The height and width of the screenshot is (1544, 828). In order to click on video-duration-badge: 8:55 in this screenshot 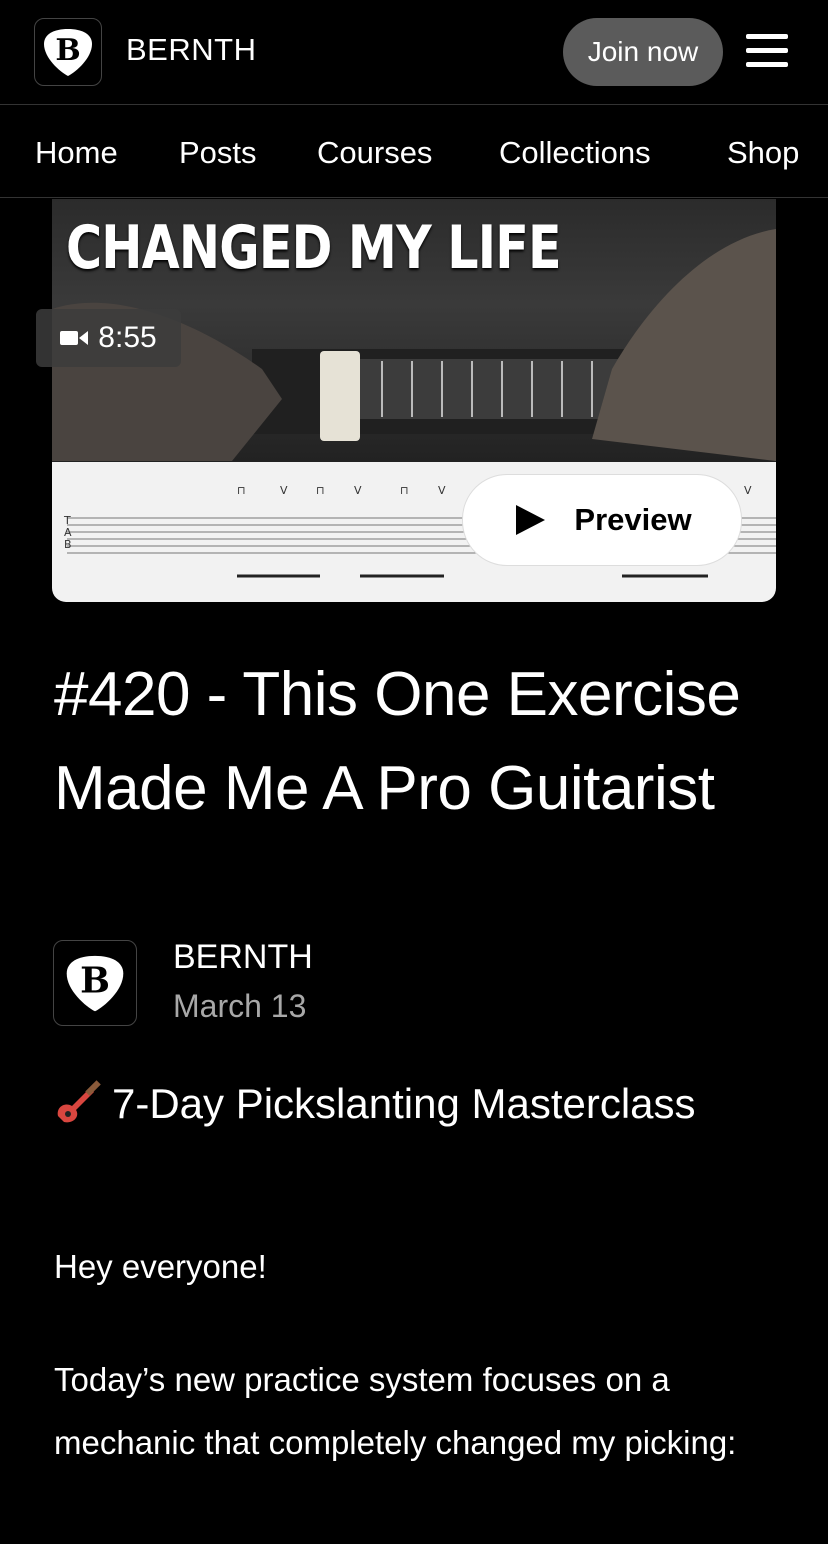, I will do `click(108, 338)`.